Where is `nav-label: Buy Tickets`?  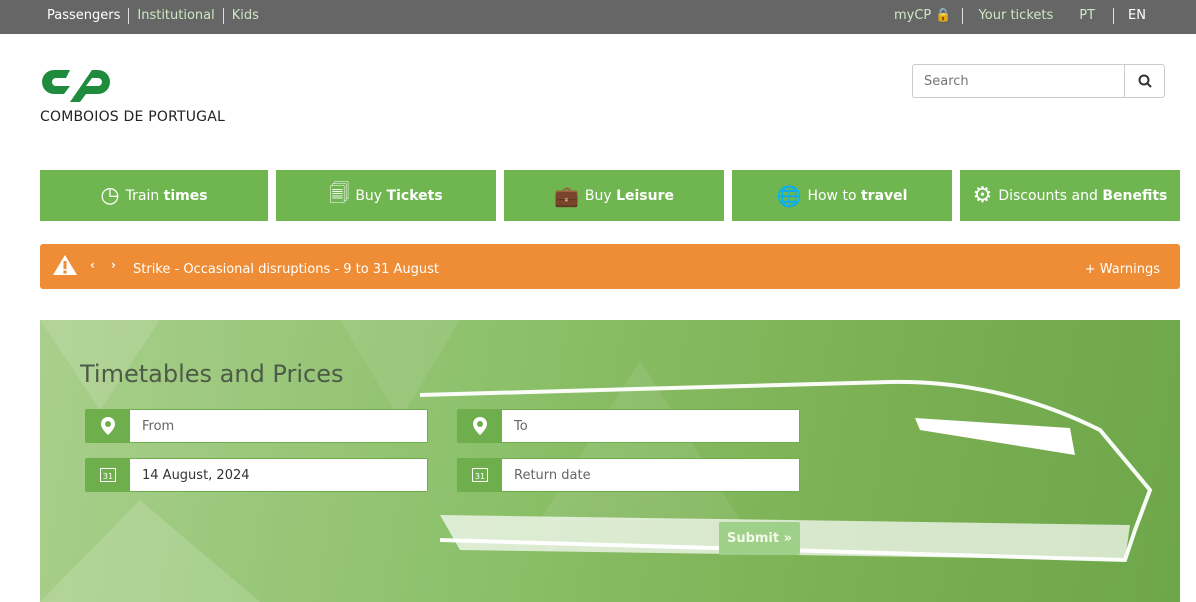 nav-label: Buy Tickets is located at coordinates (399, 195).